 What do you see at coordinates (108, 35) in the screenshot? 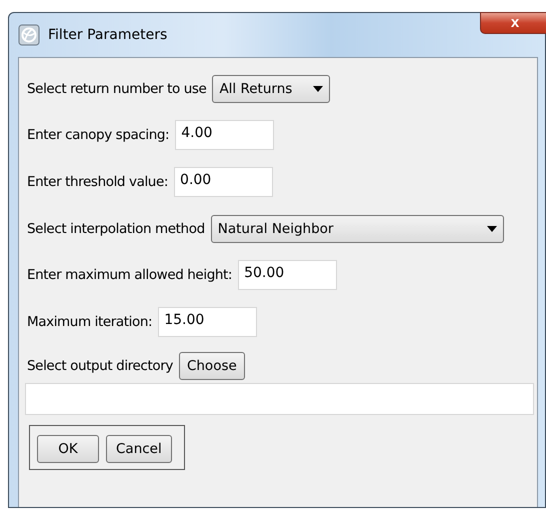
I see `window-title: Filter Parameters` at bounding box center [108, 35].